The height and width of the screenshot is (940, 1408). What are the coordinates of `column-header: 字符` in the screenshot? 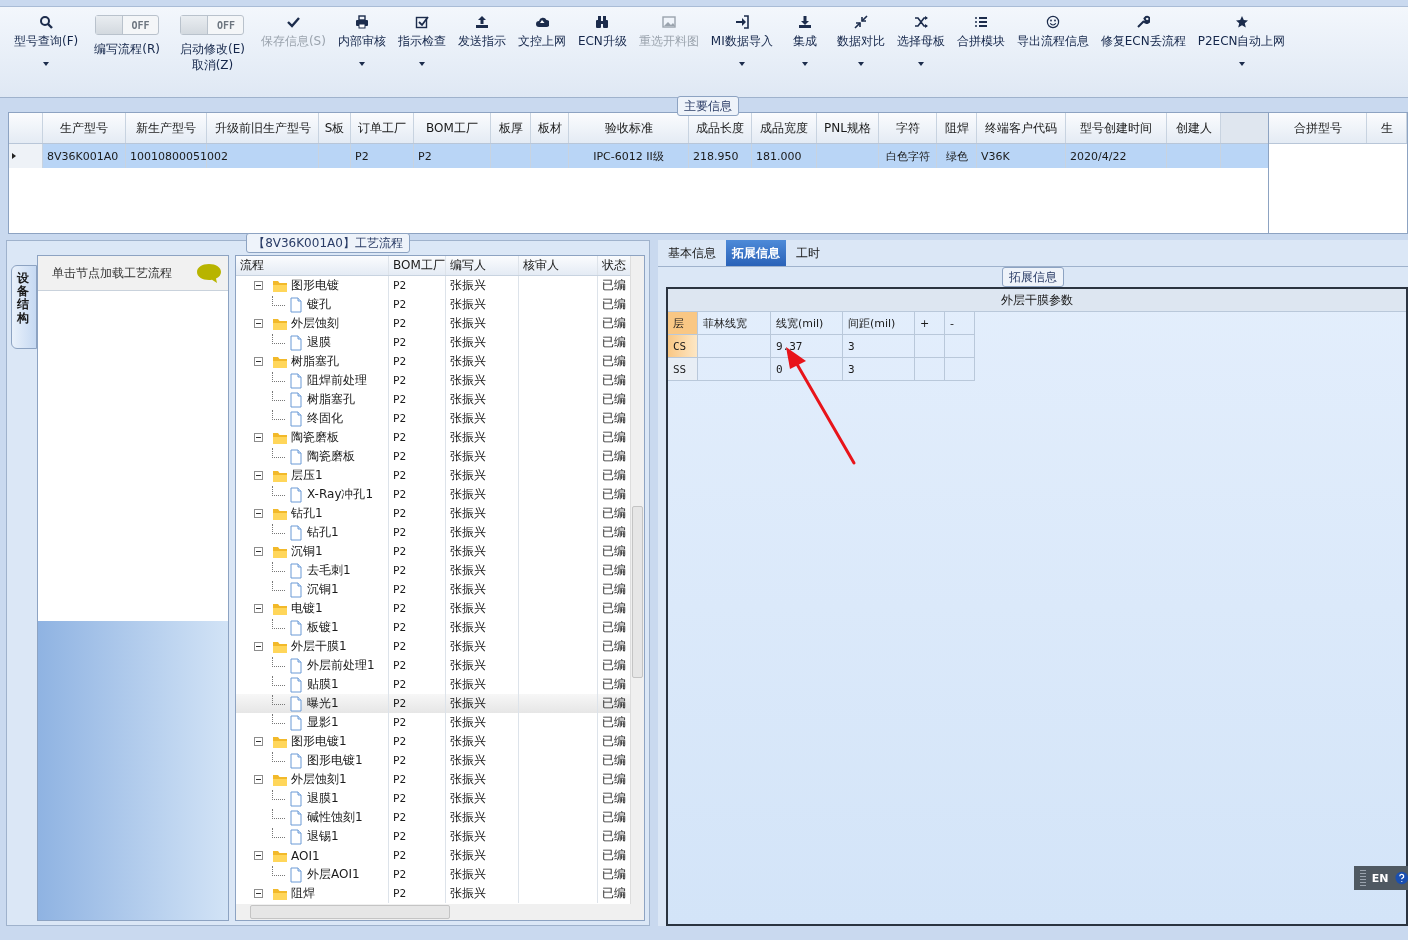 It's located at (908, 128).